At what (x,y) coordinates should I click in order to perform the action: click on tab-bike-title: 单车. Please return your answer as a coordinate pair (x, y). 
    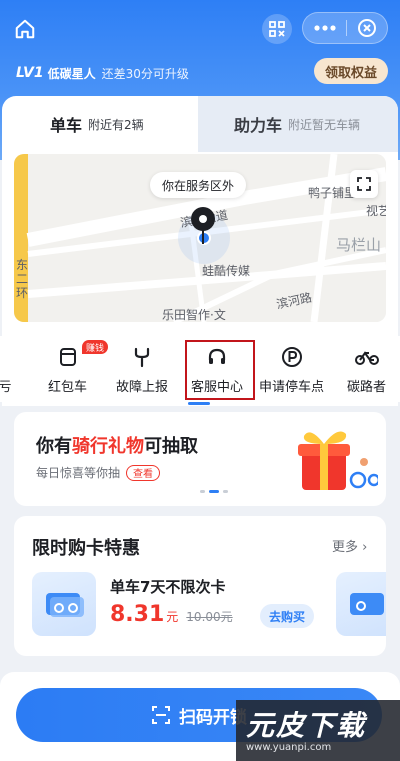
    Looking at the image, I should click on (66, 125).